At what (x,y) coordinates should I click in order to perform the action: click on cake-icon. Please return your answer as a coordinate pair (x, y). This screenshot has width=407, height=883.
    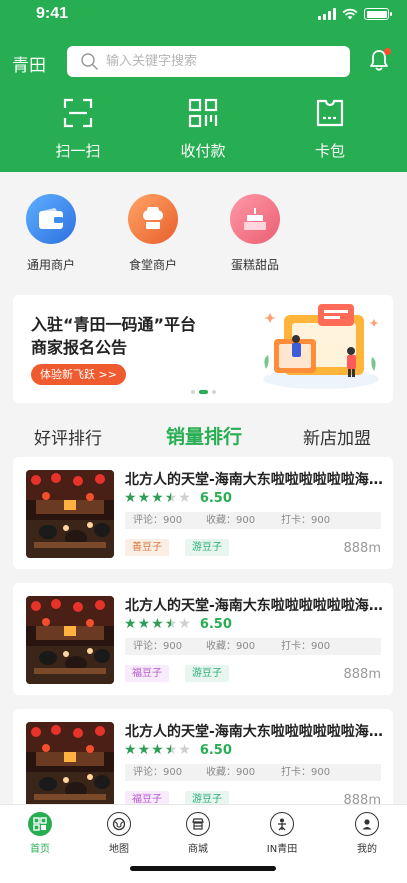
    Looking at the image, I should click on (255, 219).